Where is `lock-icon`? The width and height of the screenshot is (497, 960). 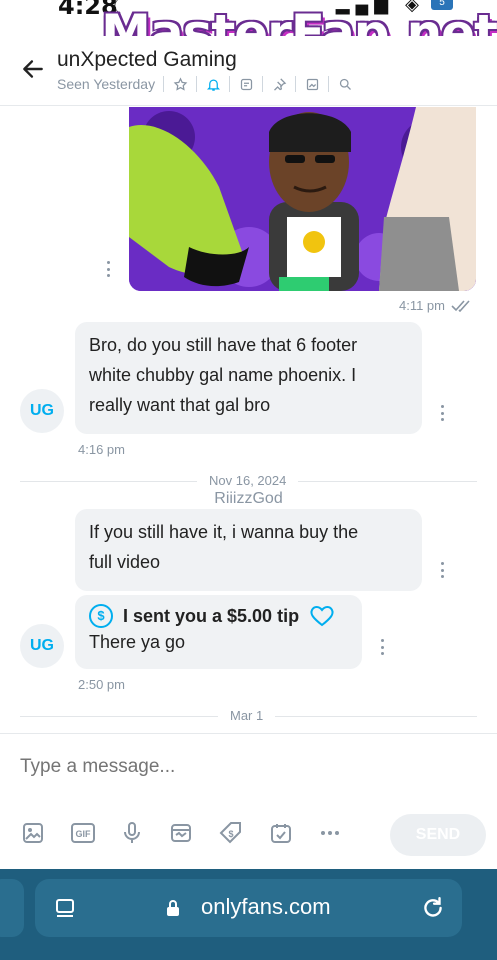 lock-icon is located at coordinates (173, 908).